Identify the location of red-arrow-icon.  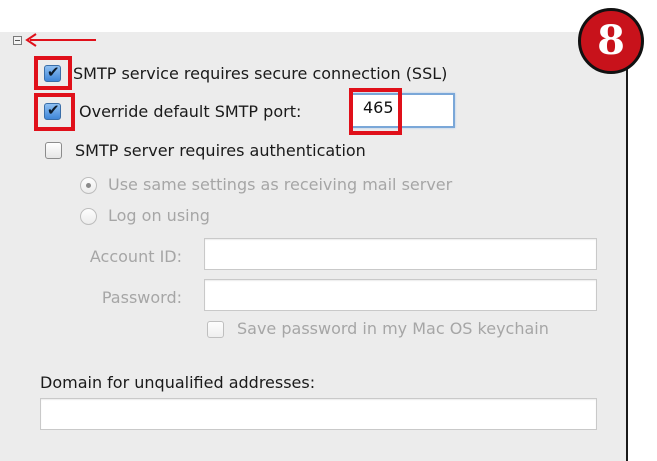
(60, 40).